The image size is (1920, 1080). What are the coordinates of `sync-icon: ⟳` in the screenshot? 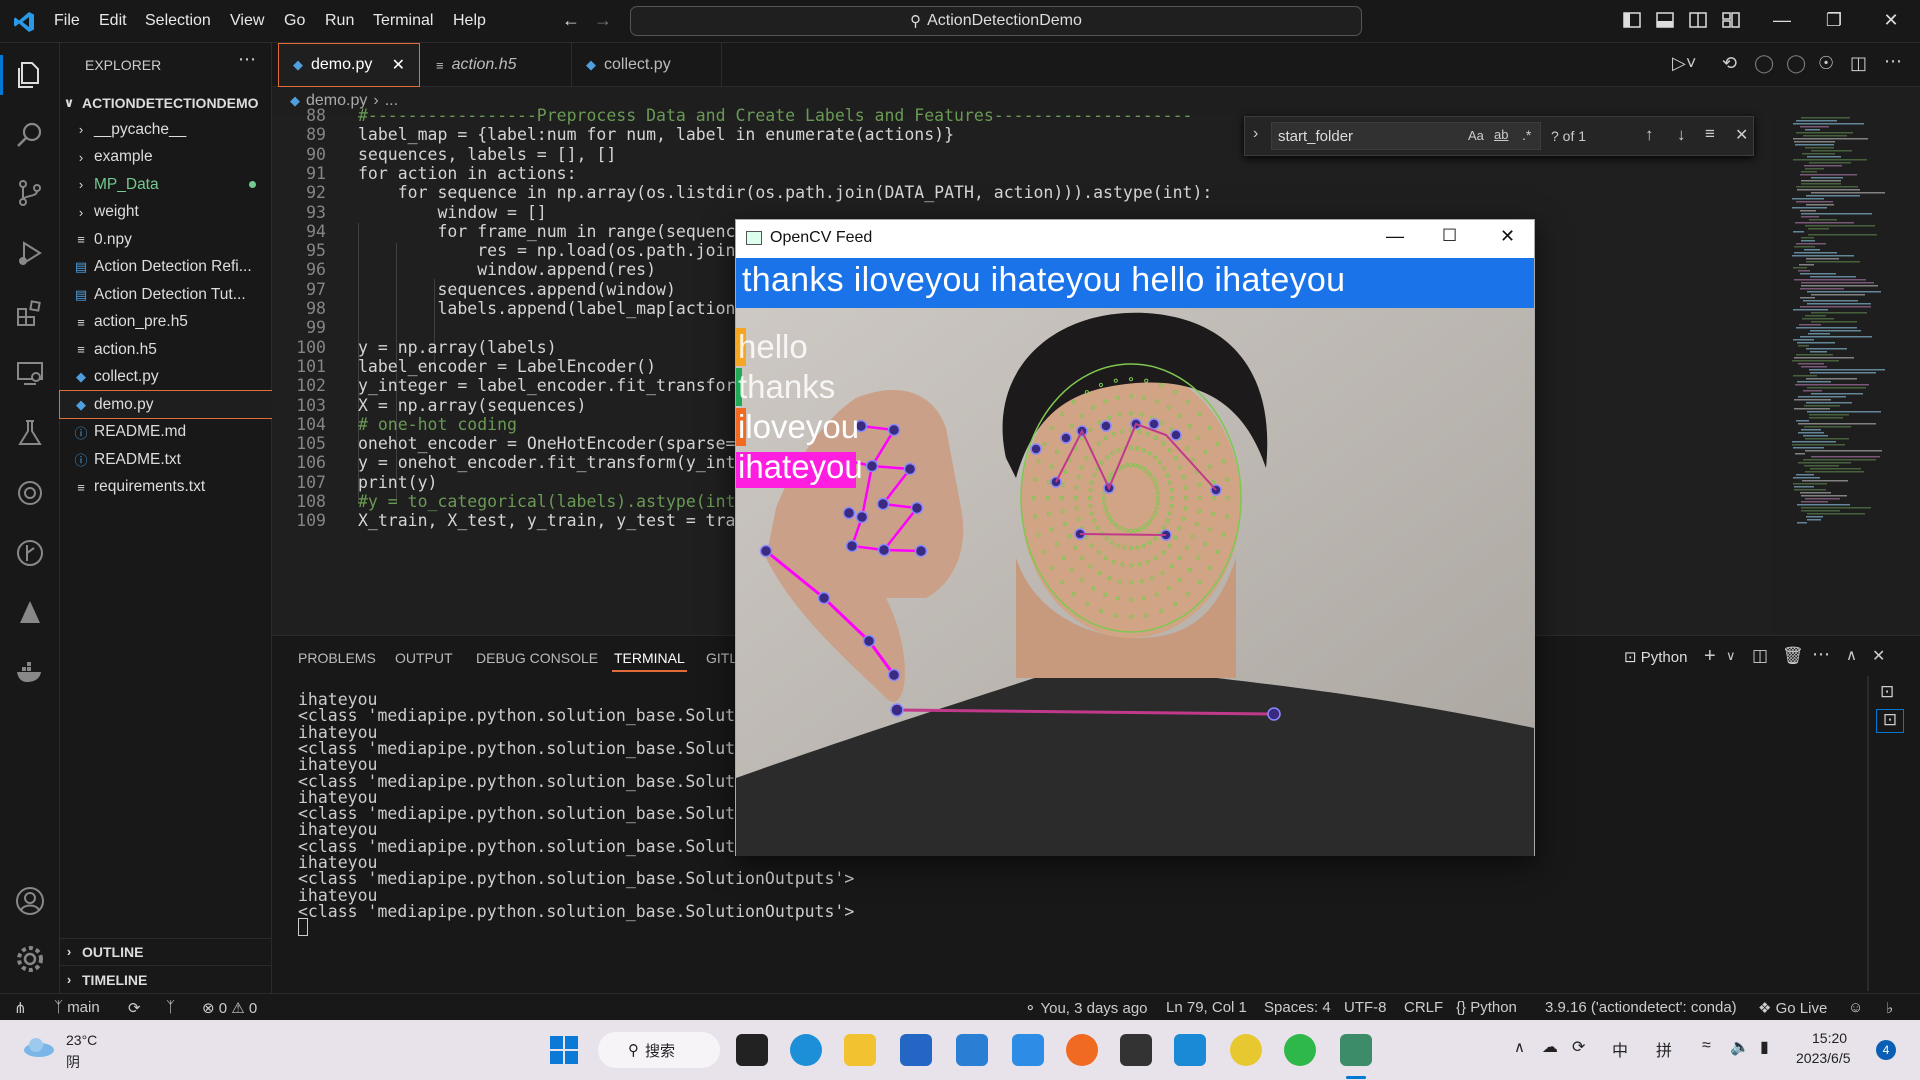 It's located at (134, 1008).